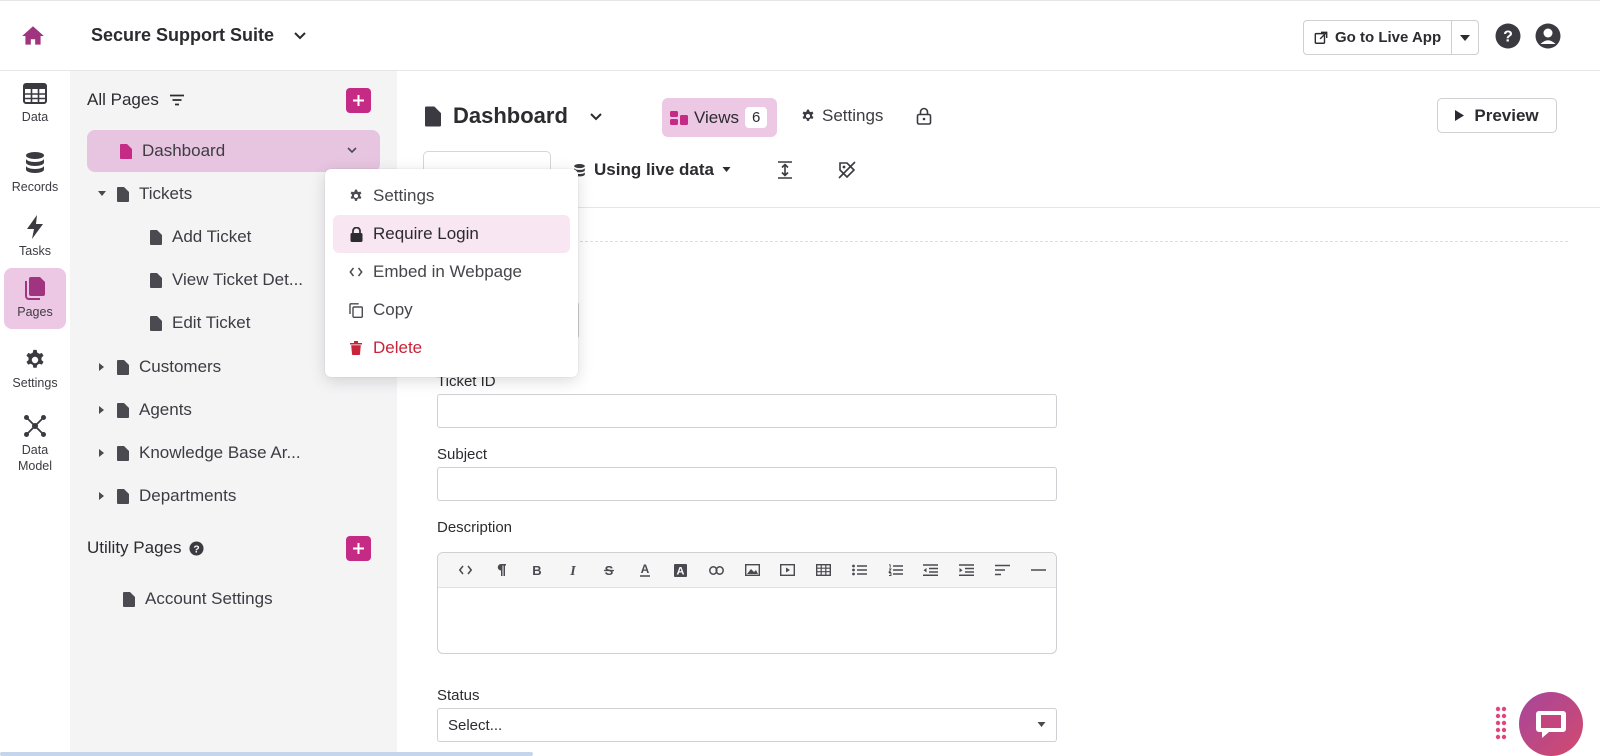 This screenshot has width=1600, height=756. I want to click on numbered-list-icon, so click(895, 570).